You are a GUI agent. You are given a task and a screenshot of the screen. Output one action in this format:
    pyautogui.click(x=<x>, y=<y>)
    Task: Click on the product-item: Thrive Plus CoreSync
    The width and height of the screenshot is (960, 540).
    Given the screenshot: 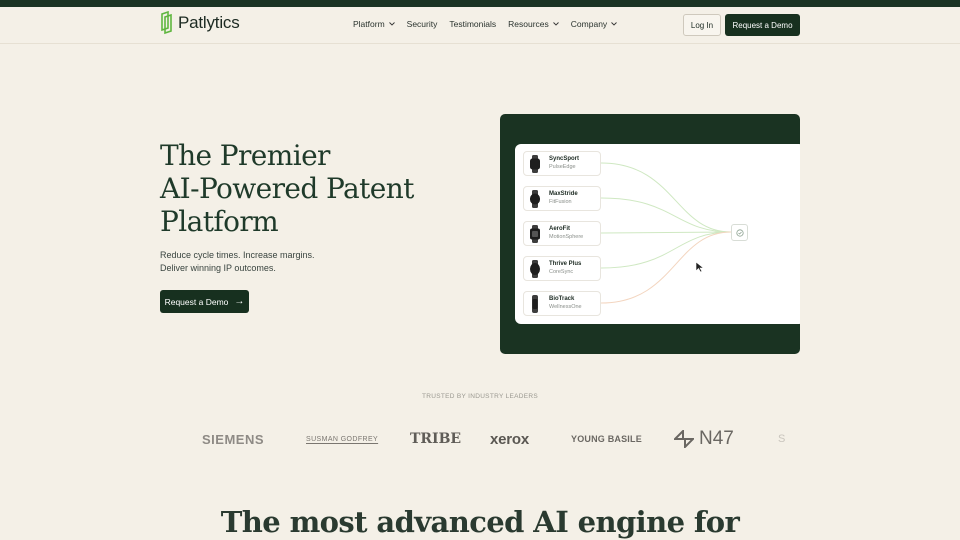 What is the action you would take?
    pyautogui.click(x=562, y=268)
    